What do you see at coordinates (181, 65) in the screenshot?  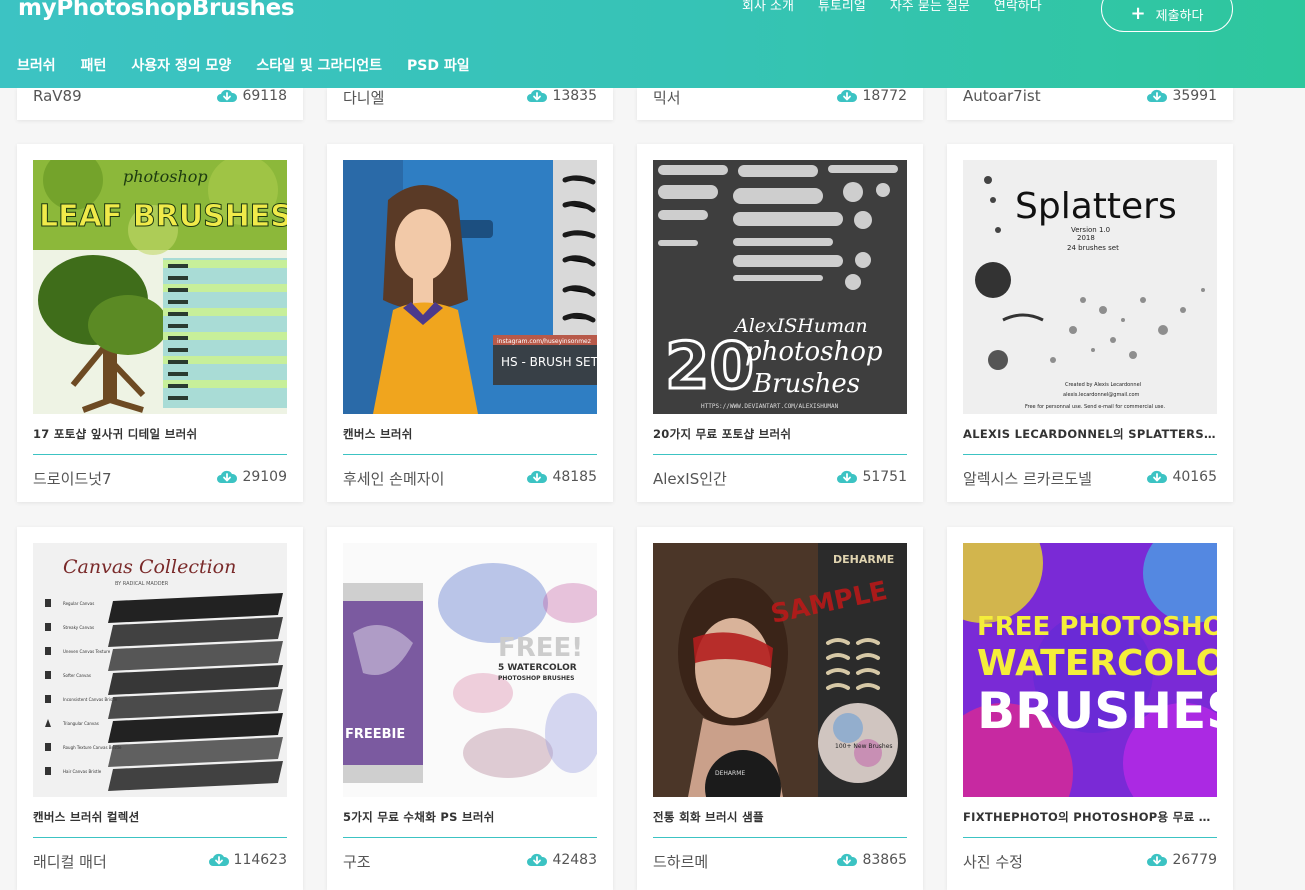 I see `category-custom-shapes: 사용자 정의 모양` at bounding box center [181, 65].